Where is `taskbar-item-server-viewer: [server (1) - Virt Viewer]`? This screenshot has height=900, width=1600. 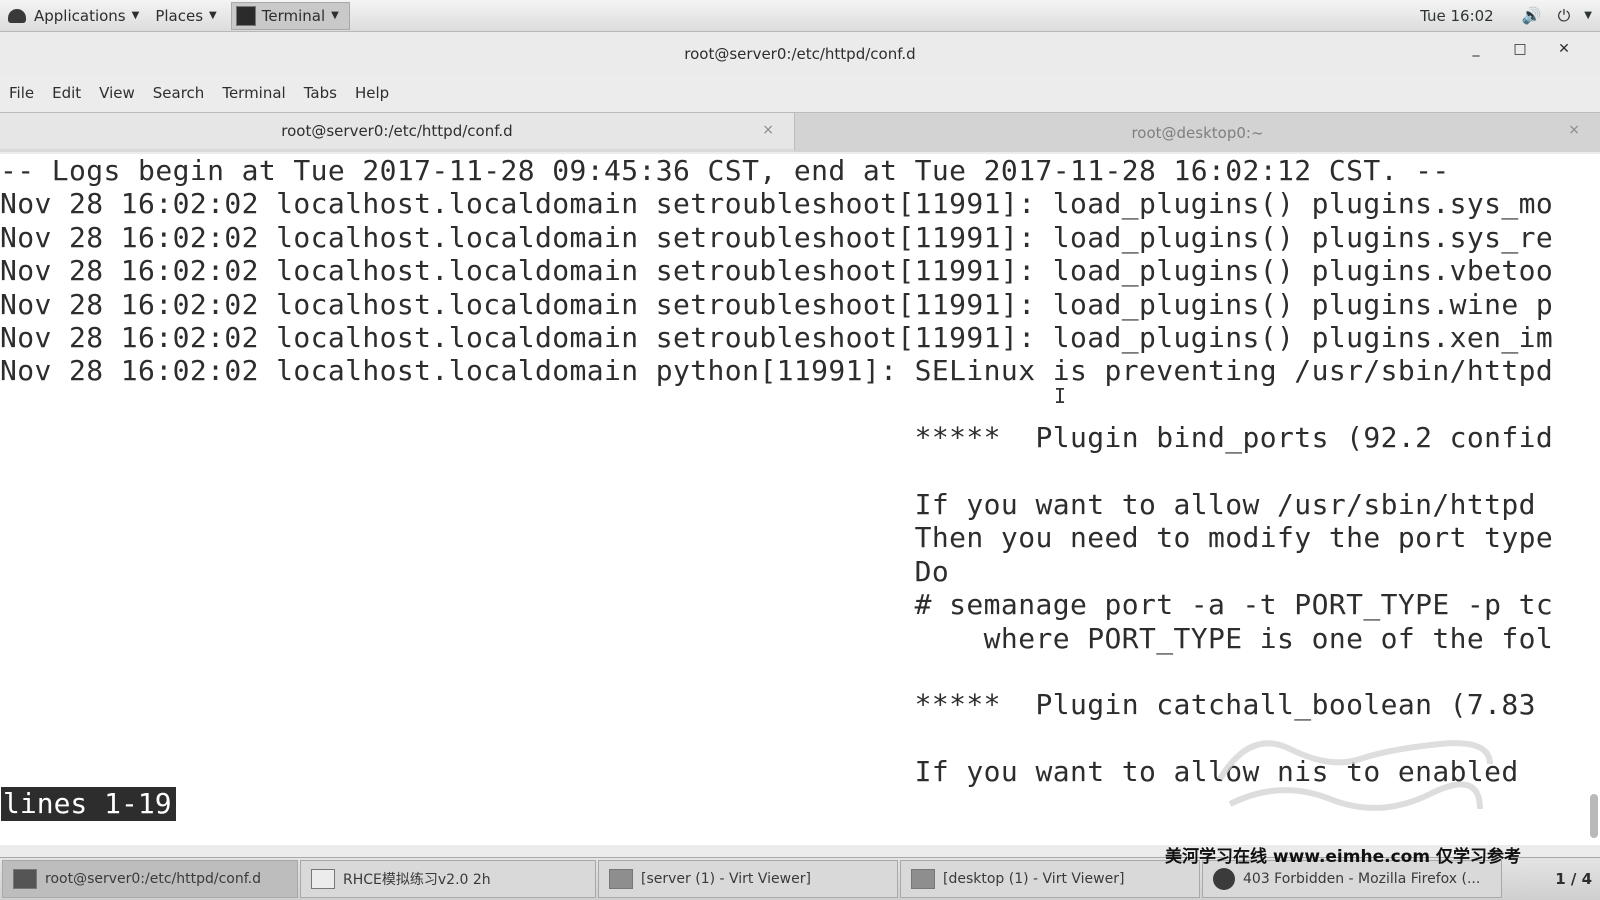
taskbar-item-server-viewer: [server (1) - Virt Viewer] is located at coordinates (748, 879).